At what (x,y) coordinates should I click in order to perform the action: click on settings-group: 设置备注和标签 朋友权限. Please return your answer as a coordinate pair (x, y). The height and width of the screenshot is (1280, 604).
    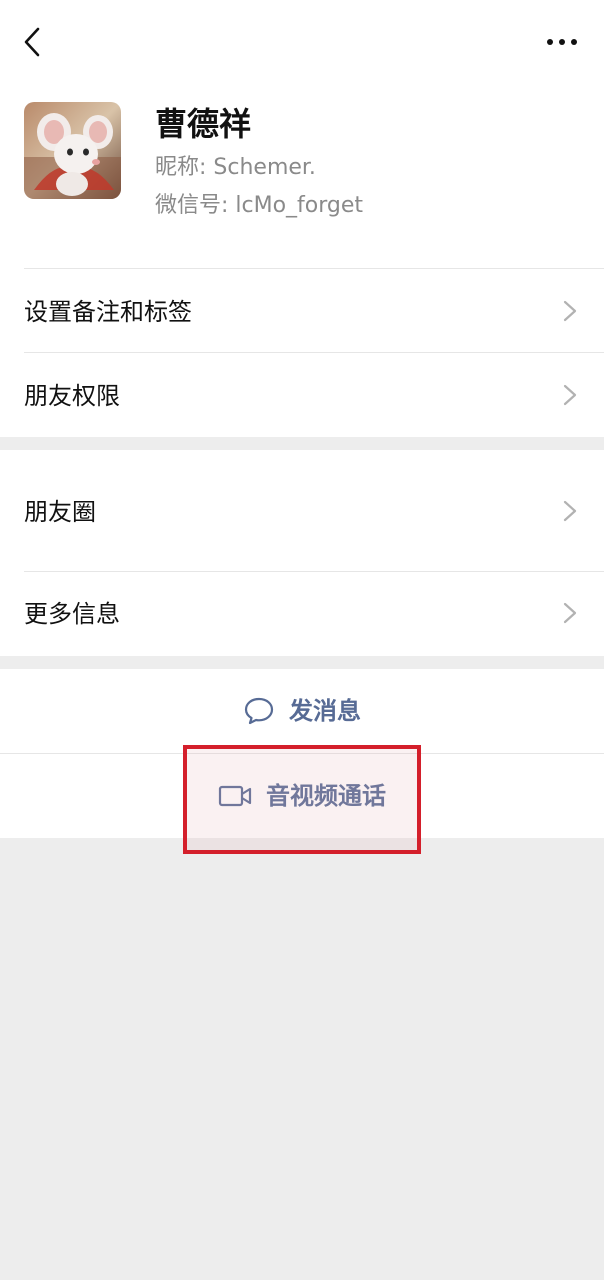
    Looking at the image, I should click on (302, 352).